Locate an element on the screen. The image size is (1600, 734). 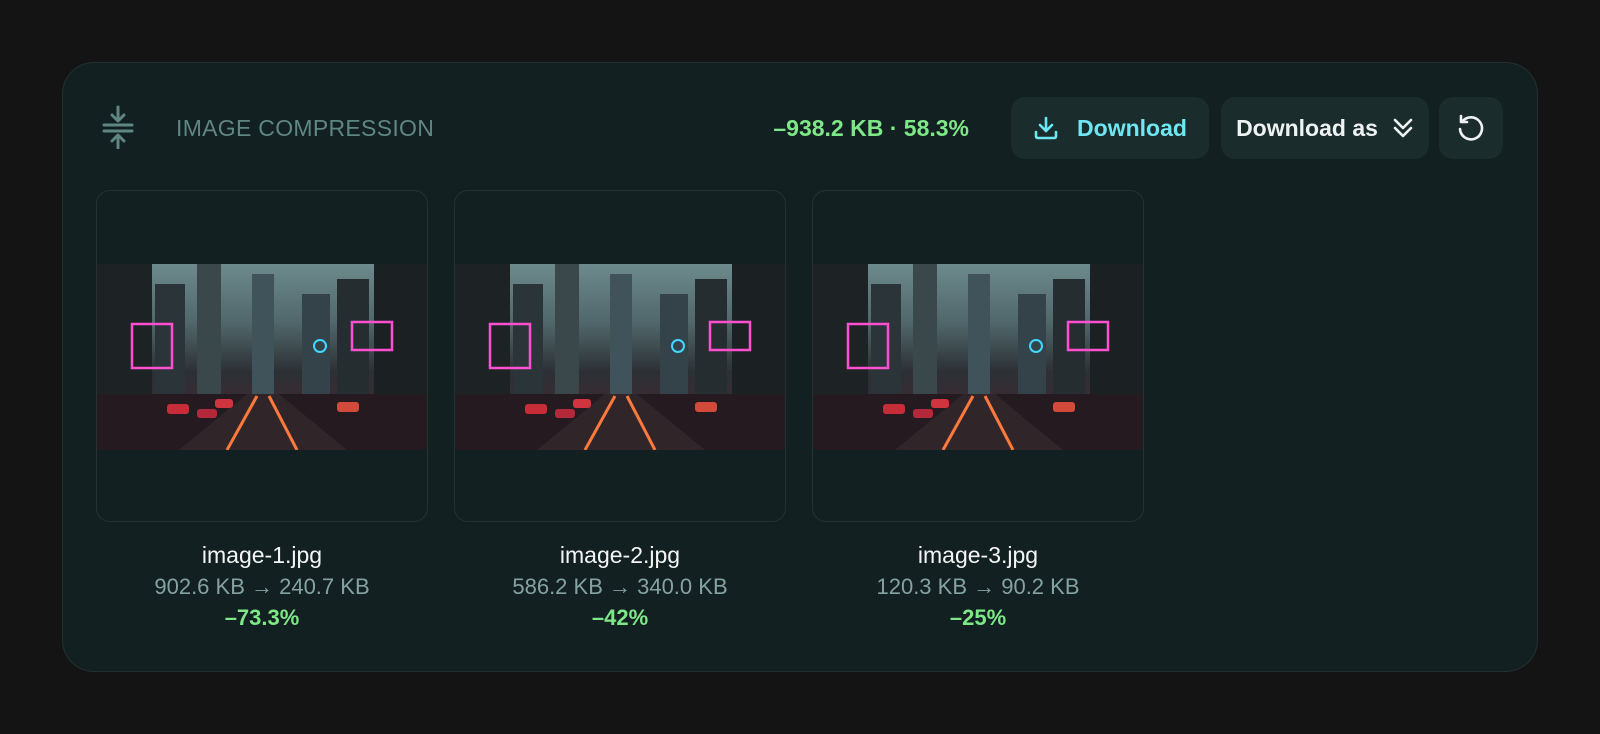
download-as-label: Download as is located at coordinates (1307, 127).